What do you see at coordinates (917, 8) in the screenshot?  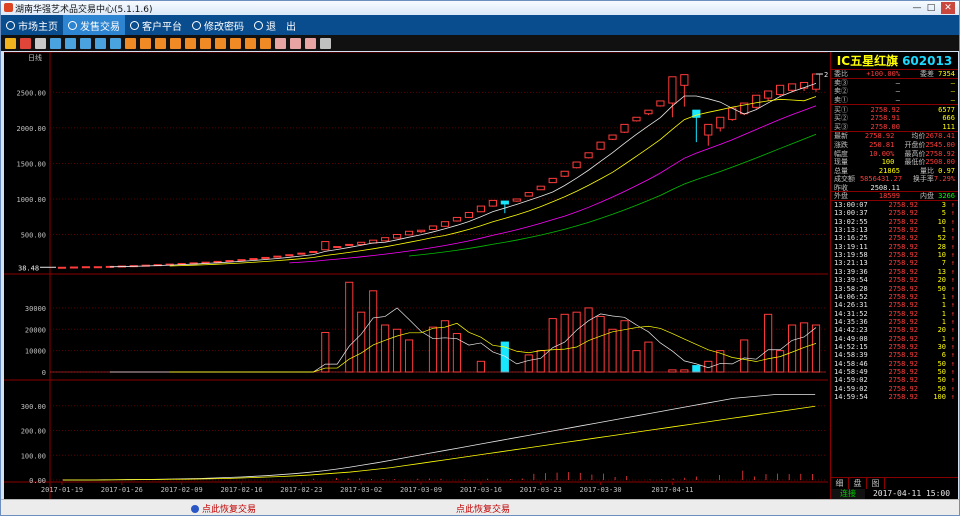 I see `minimize-button: —` at bounding box center [917, 8].